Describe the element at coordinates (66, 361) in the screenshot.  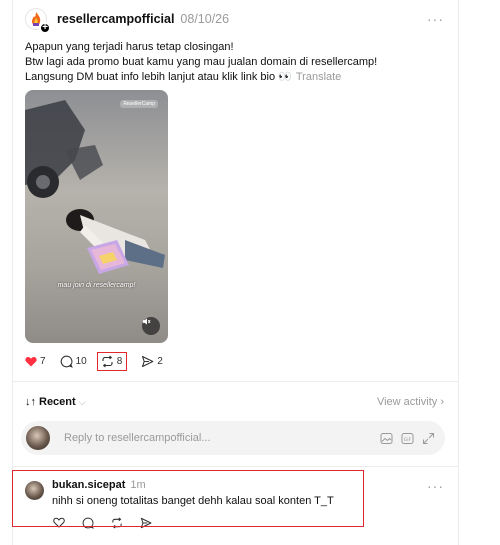
I see `comment-bubble-icon` at that location.